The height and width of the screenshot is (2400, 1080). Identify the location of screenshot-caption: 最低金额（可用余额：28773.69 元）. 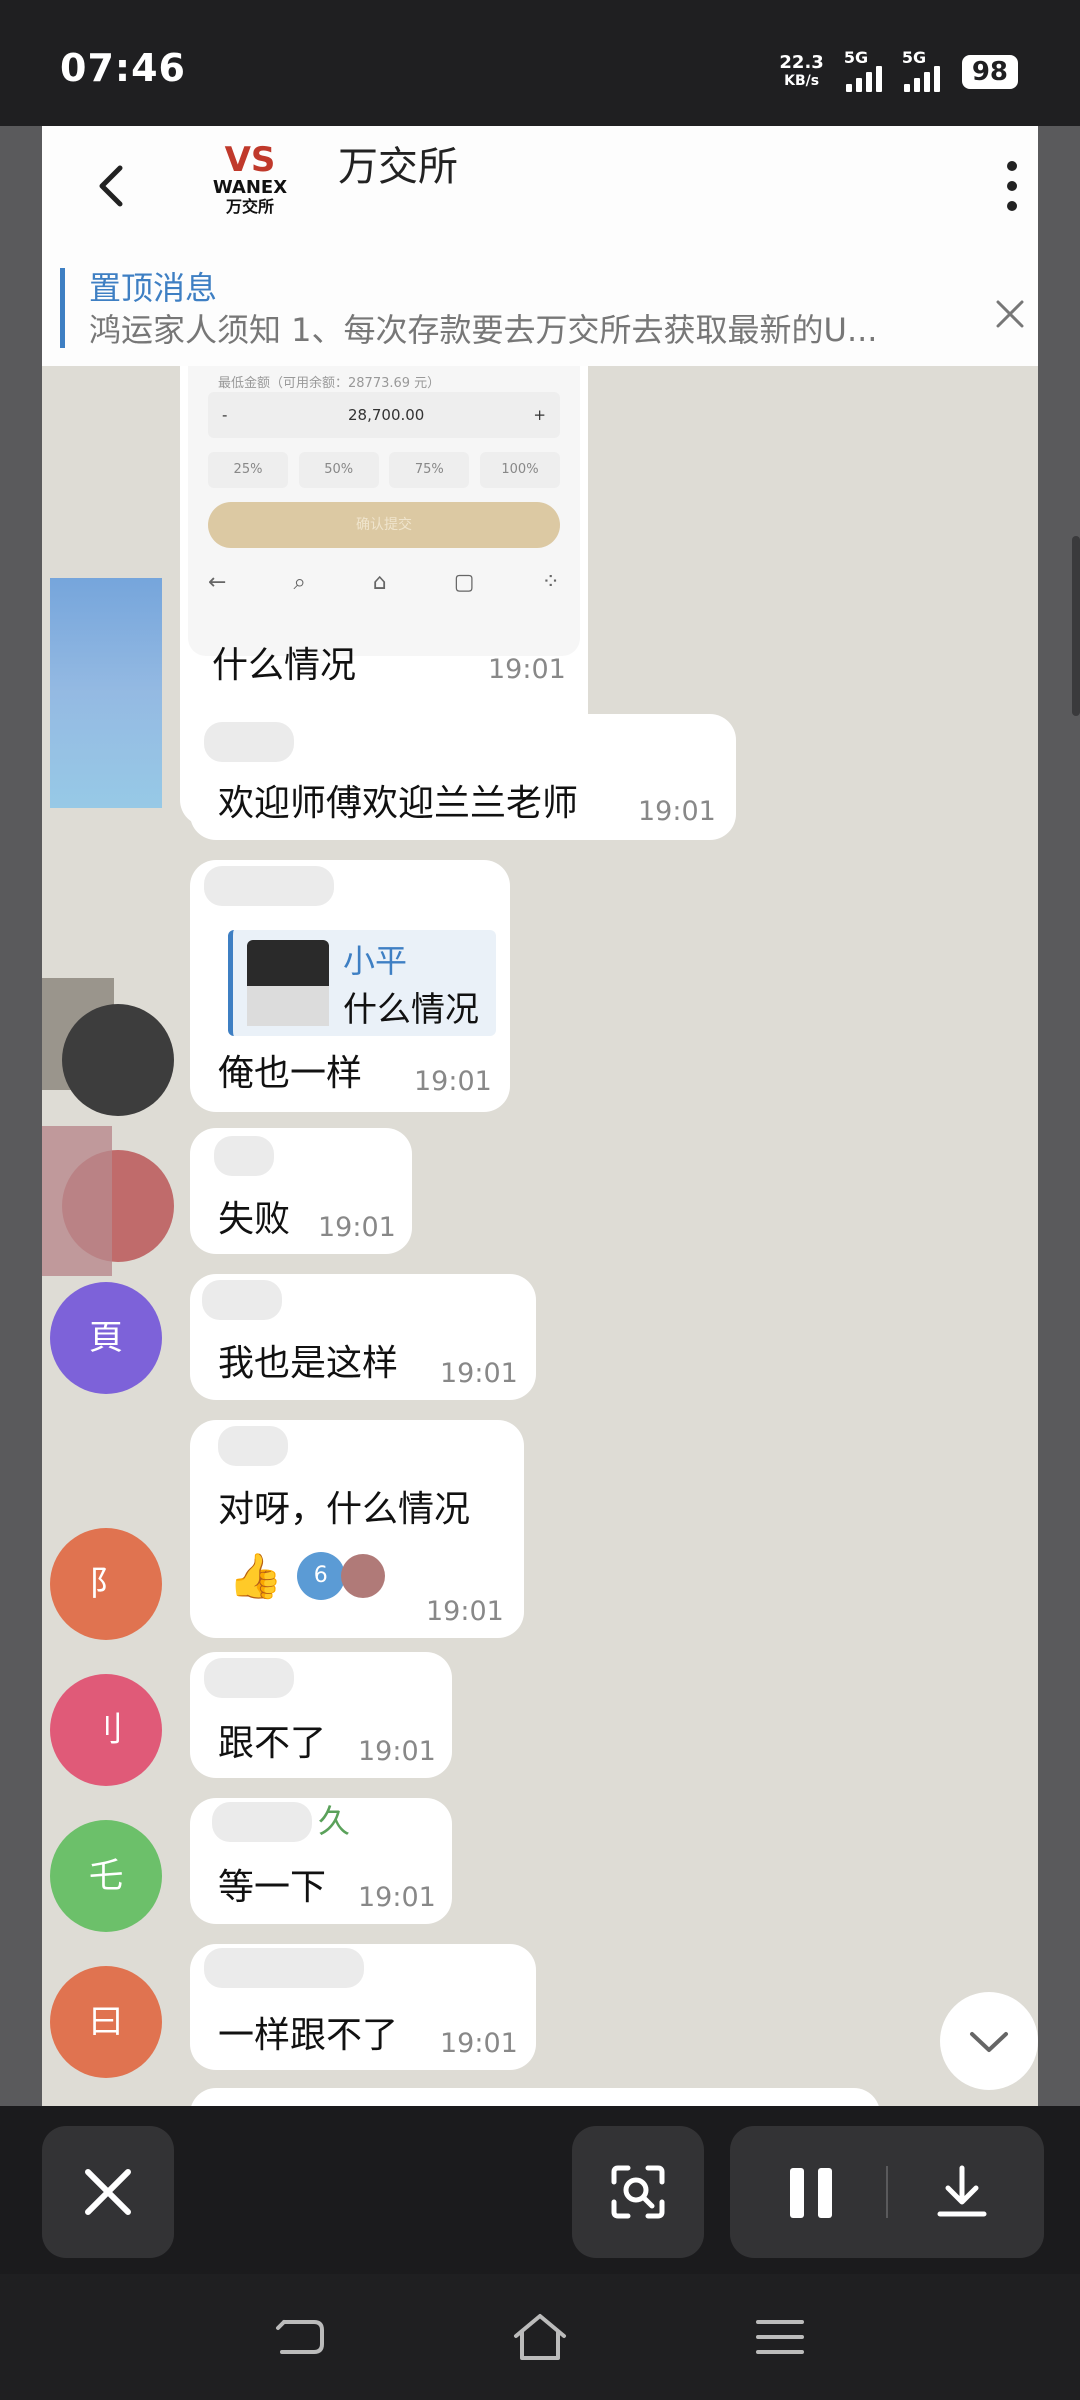
(329, 383).